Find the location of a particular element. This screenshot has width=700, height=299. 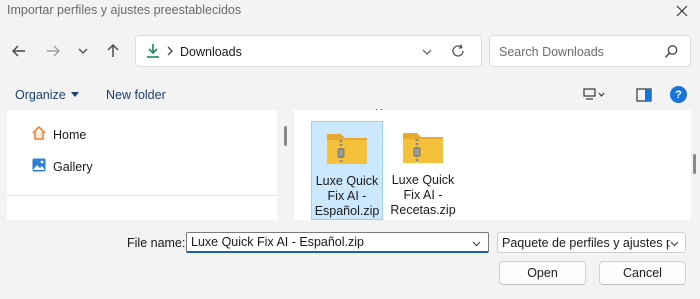

cancel-button: Cancel is located at coordinates (642, 273).